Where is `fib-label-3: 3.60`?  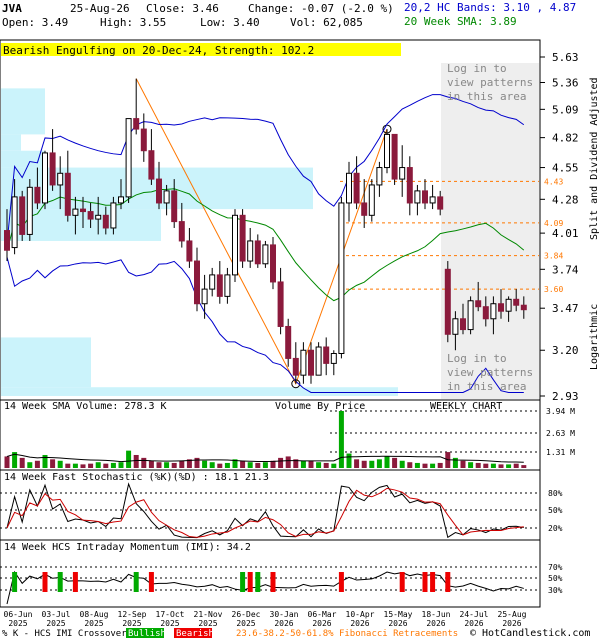 fib-label-3: 3.60 is located at coordinates (553, 289).